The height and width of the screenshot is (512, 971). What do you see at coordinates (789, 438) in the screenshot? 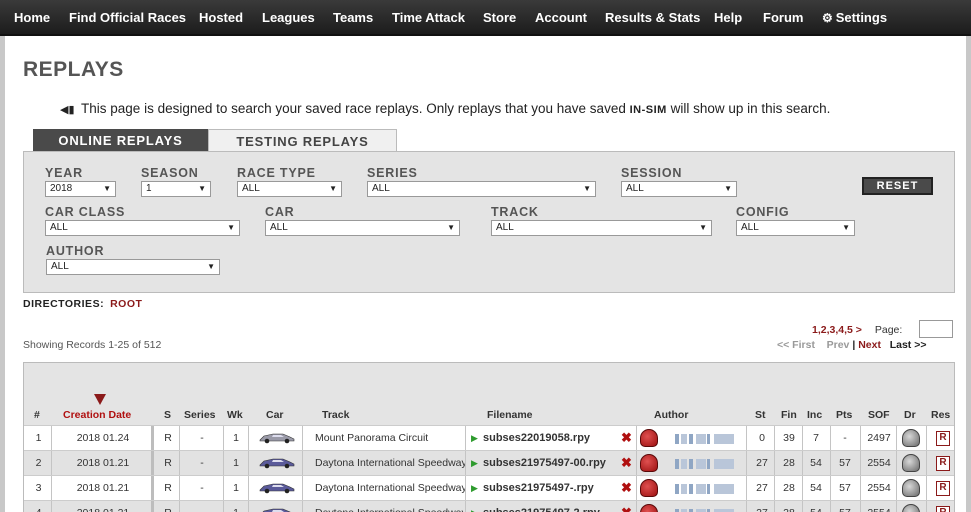
I see `cell-fin: 39` at bounding box center [789, 438].